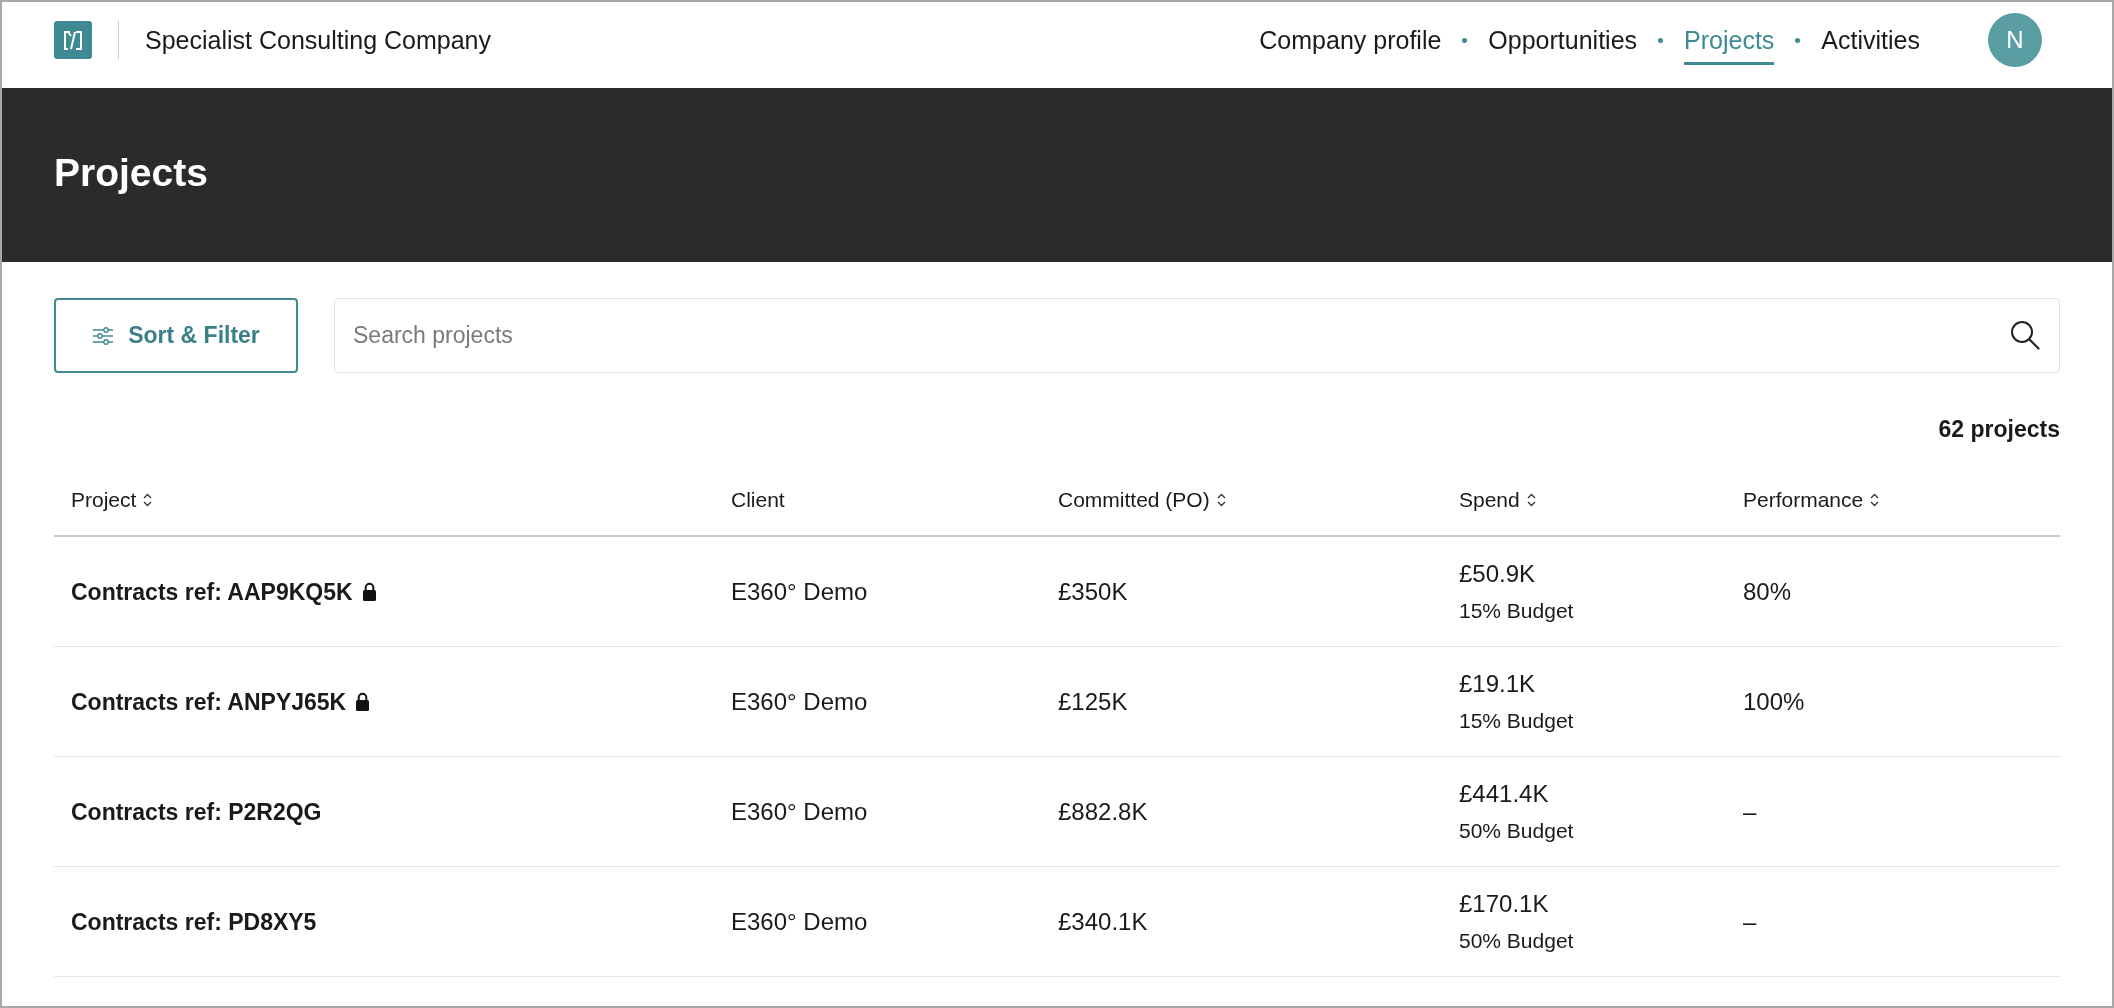  I want to click on nav-tab: Company profile, so click(1350, 40).